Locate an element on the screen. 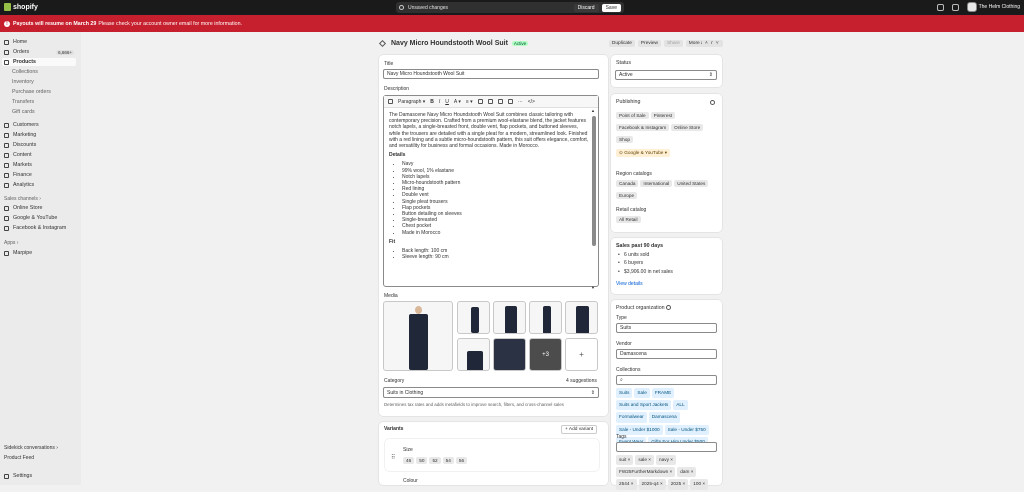  sidebar-item-facebook-instagram: Facebook & Instagram is located at coordinates (39, 228).